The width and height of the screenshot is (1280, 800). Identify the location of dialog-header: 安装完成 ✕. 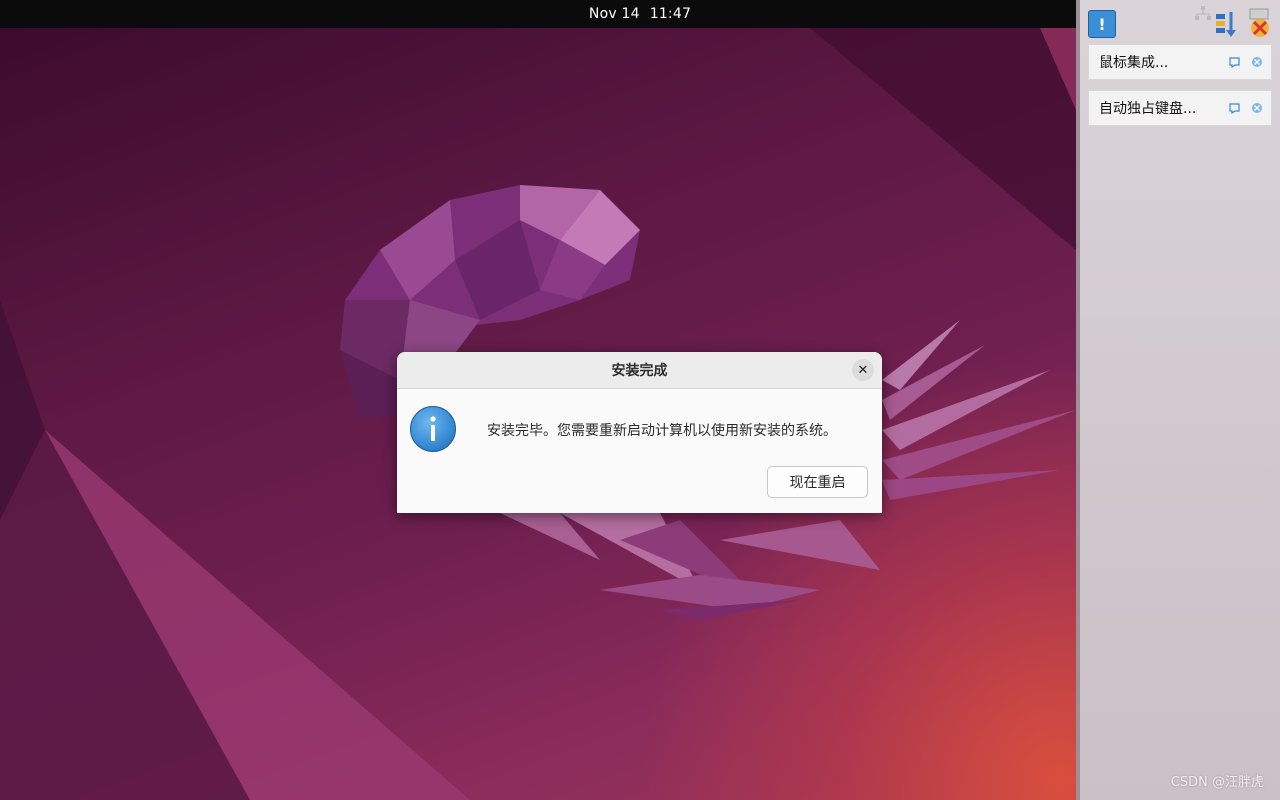
(639, 370).